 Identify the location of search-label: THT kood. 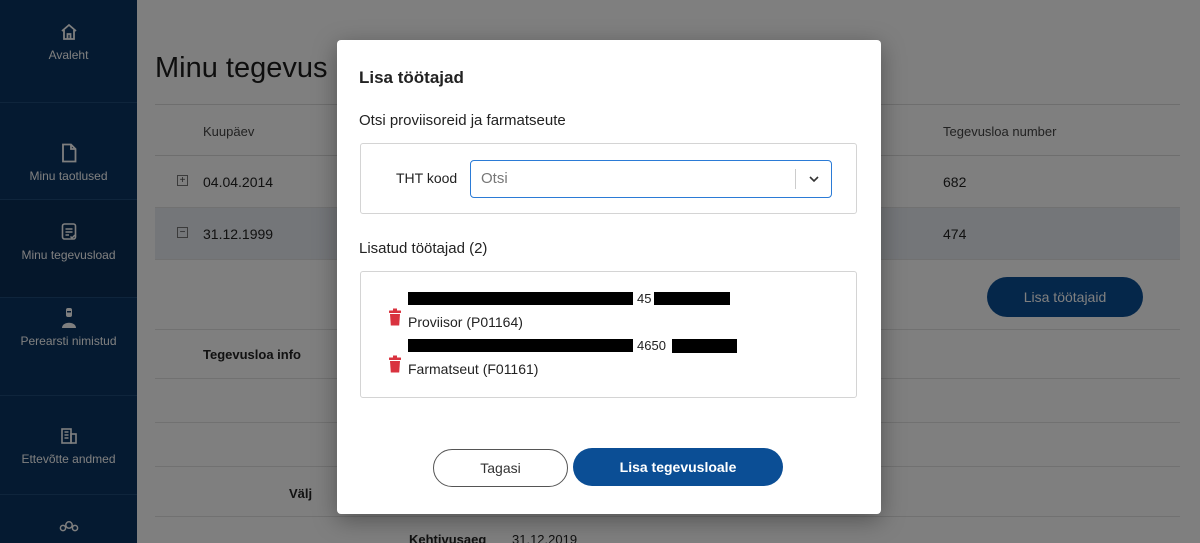
(427, 178).